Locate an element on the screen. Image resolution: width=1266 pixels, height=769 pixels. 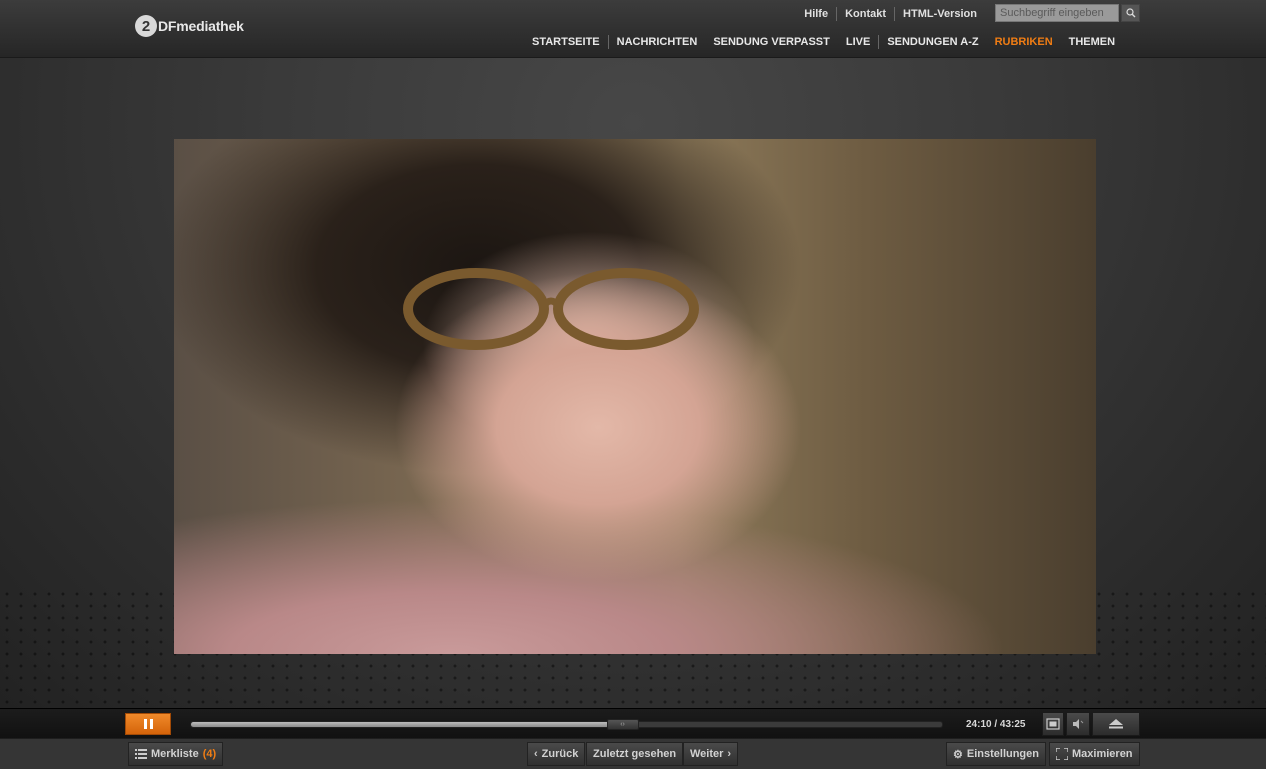
zurueck-label: Zurück is located at coordinates (560, 754).